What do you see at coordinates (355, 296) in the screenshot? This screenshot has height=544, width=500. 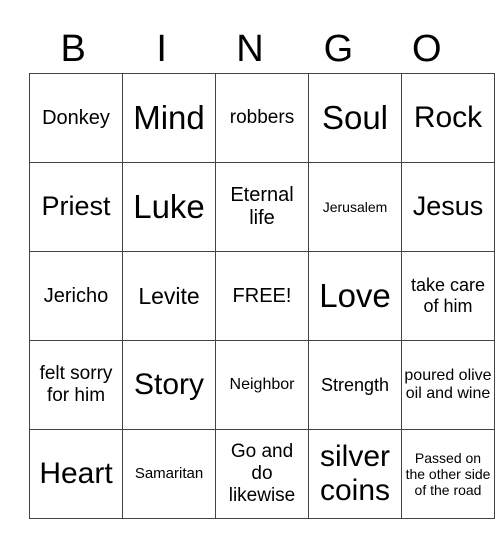 I see `bingo-cell: Love` at bounding box center [355, 296].